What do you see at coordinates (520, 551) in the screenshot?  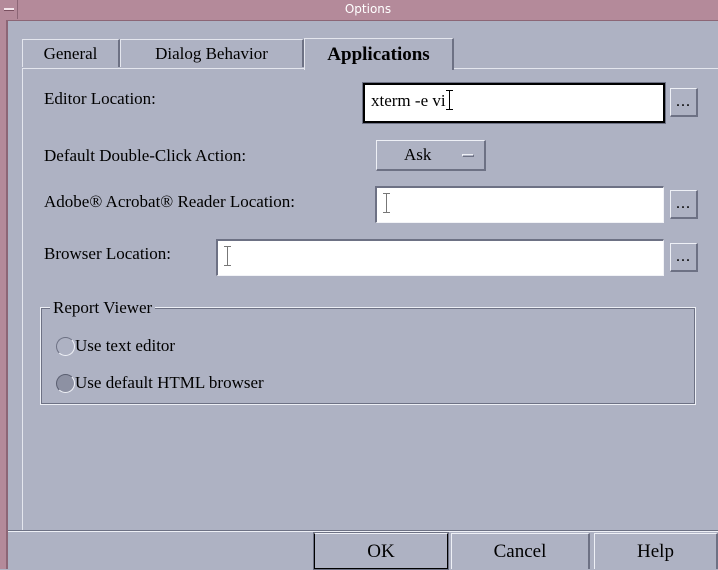 I see `cancel-button: Cancel` at bounding box center [520, 551].